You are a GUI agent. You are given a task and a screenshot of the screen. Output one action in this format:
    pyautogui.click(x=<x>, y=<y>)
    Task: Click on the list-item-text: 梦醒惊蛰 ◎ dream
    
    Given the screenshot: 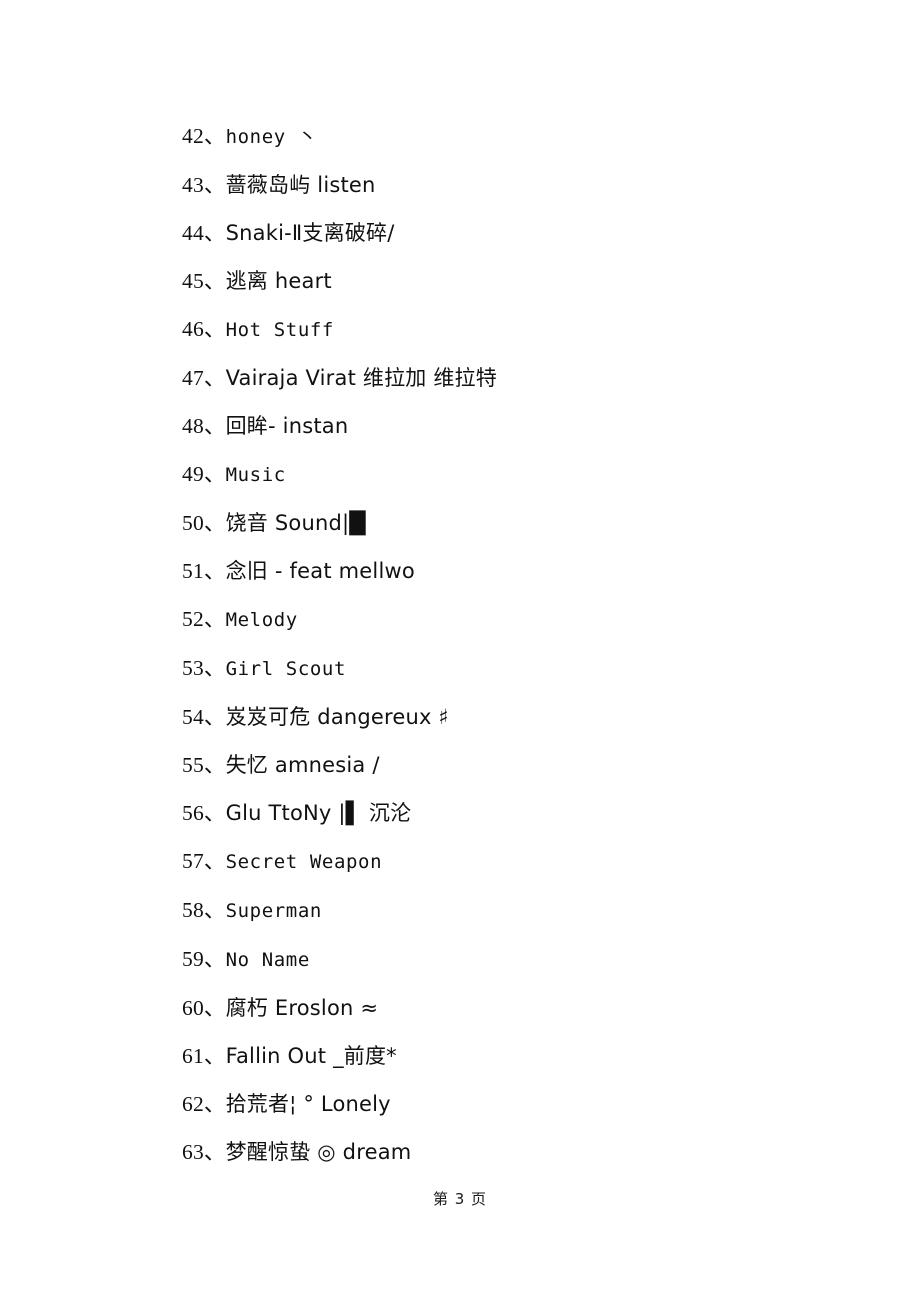 What is the action you would take?
    pyautogui.click(x=318, y=1152)
    